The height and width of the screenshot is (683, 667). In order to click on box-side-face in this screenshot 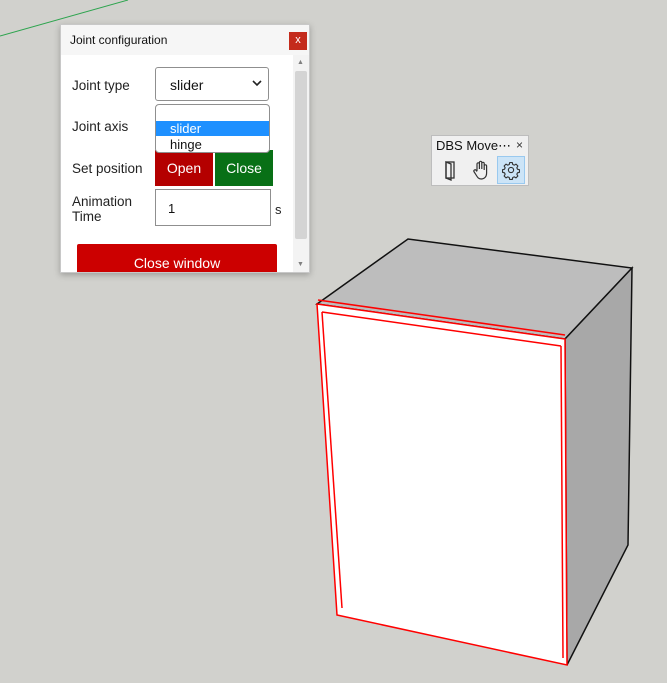, I will do `click(598, 466)`.